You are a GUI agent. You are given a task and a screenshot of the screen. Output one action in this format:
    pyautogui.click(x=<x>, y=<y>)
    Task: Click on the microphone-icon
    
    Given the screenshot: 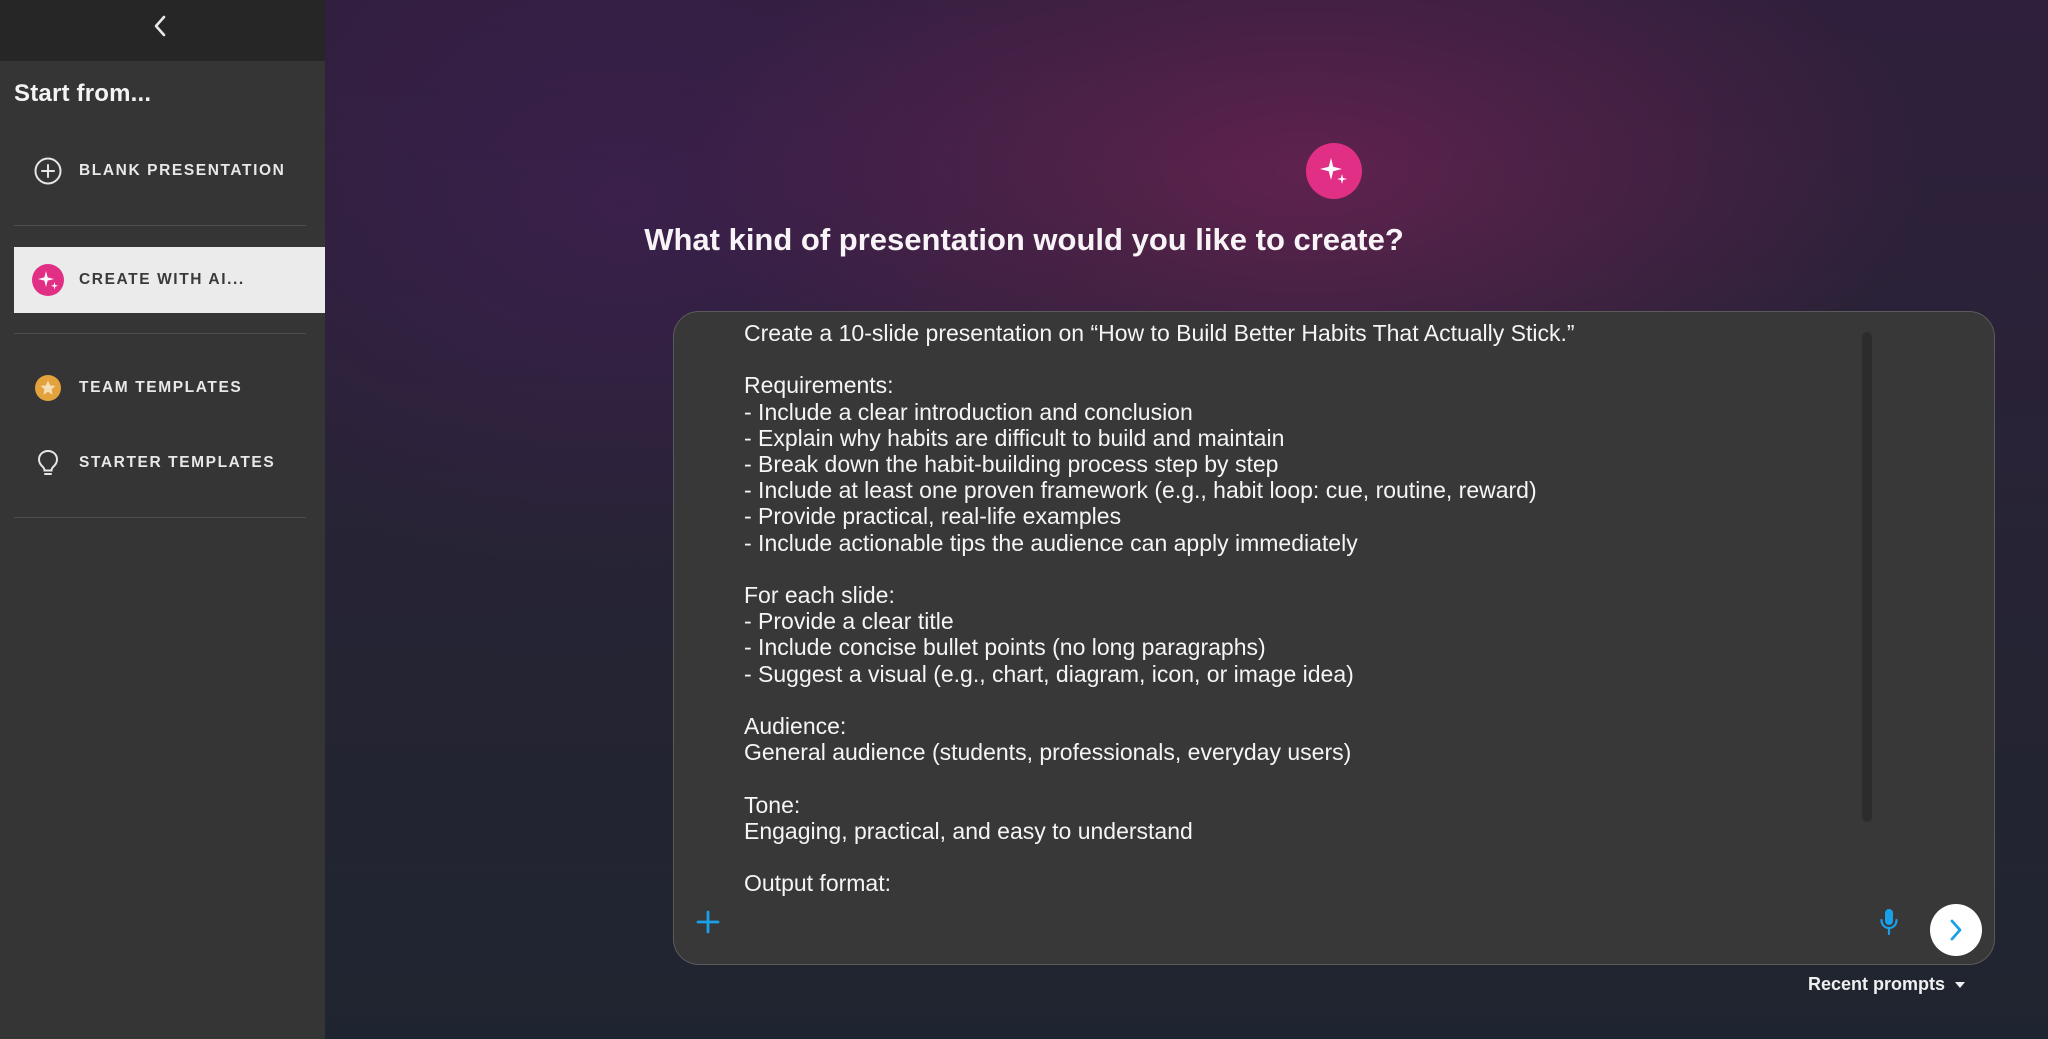 What is the action you would take?
    pyautogui.click(x=1889, y=922)
    